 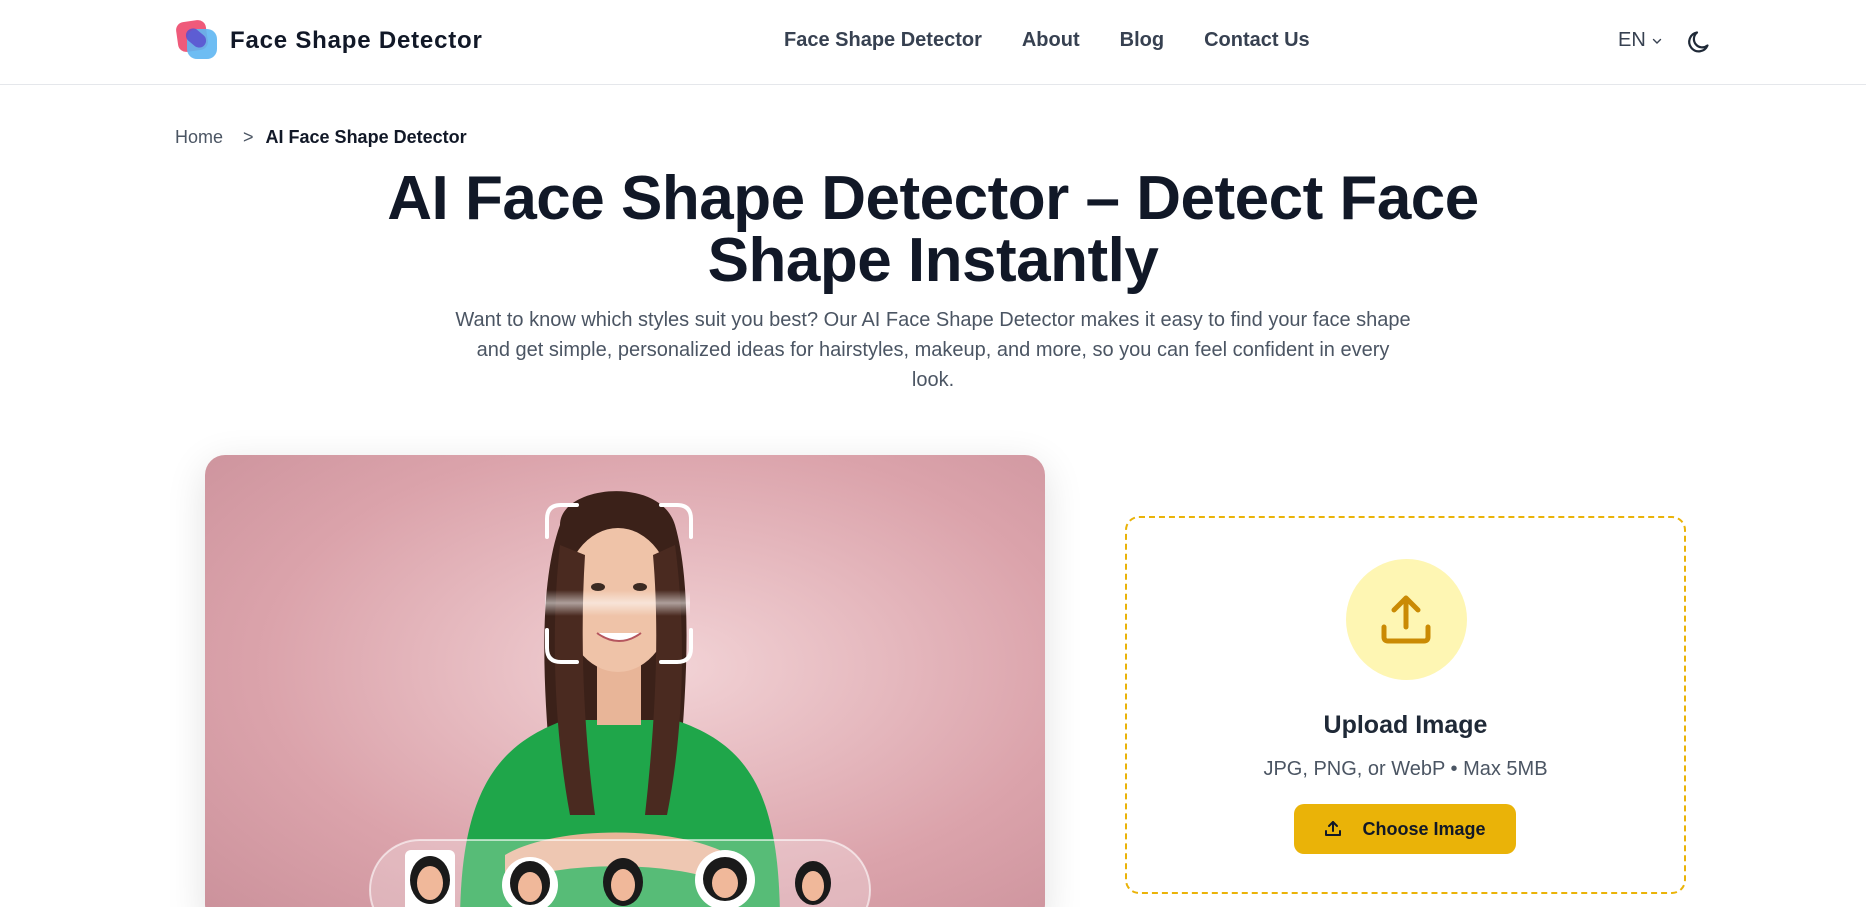 I want to click on choose-image-button: Choose Image, so click(x=1405, y=829).